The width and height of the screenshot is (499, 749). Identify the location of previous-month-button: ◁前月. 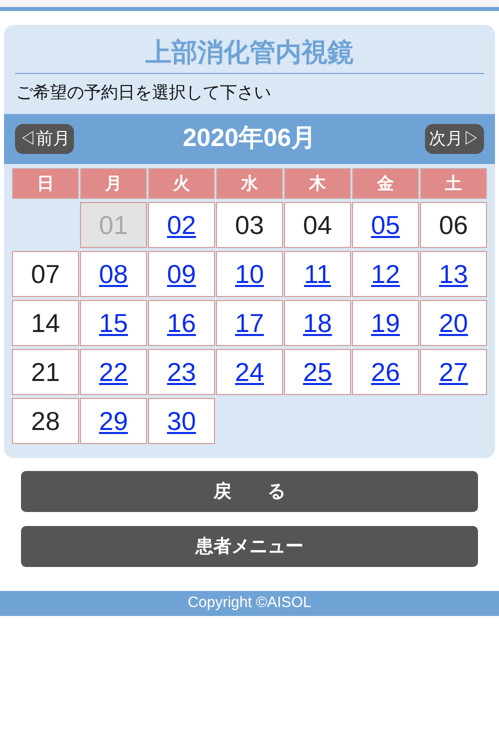
(44, 139).